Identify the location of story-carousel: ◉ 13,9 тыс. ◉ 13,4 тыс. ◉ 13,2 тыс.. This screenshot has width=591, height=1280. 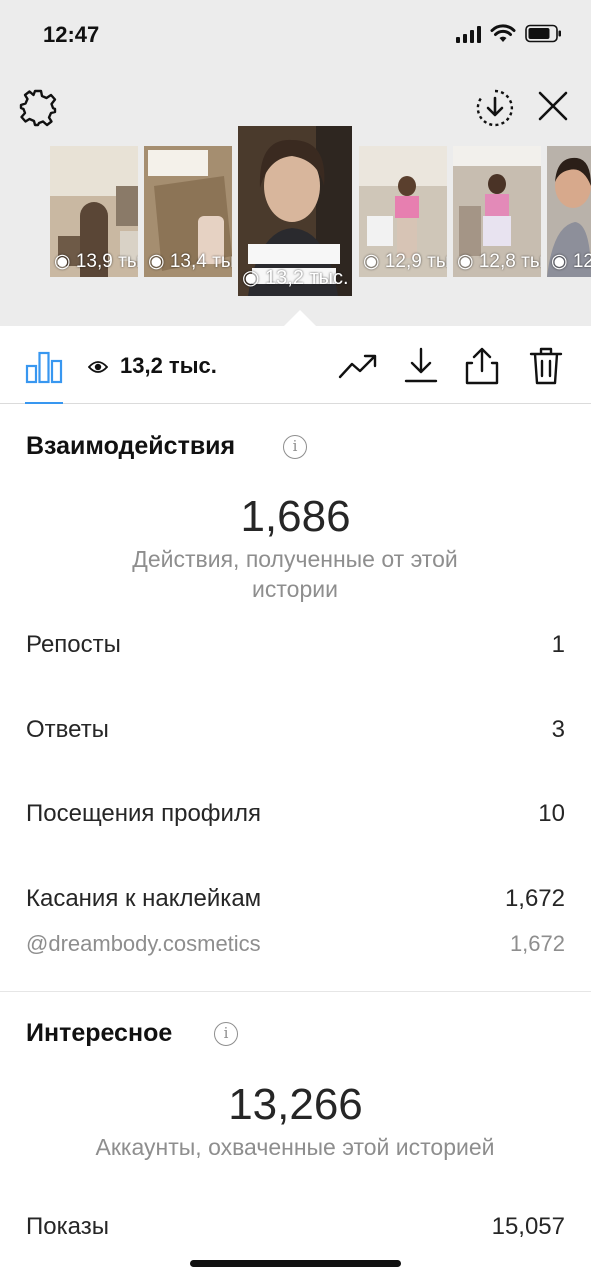
(295, 213).